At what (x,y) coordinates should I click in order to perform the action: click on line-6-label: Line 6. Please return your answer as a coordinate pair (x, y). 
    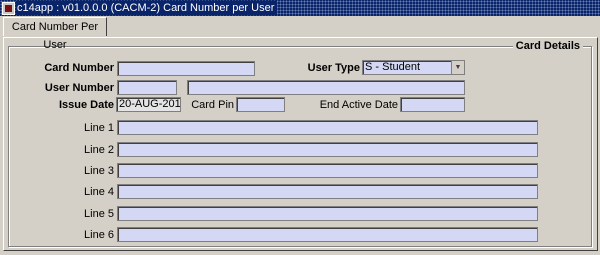
    Looking at the image, I should click on (99, 235).